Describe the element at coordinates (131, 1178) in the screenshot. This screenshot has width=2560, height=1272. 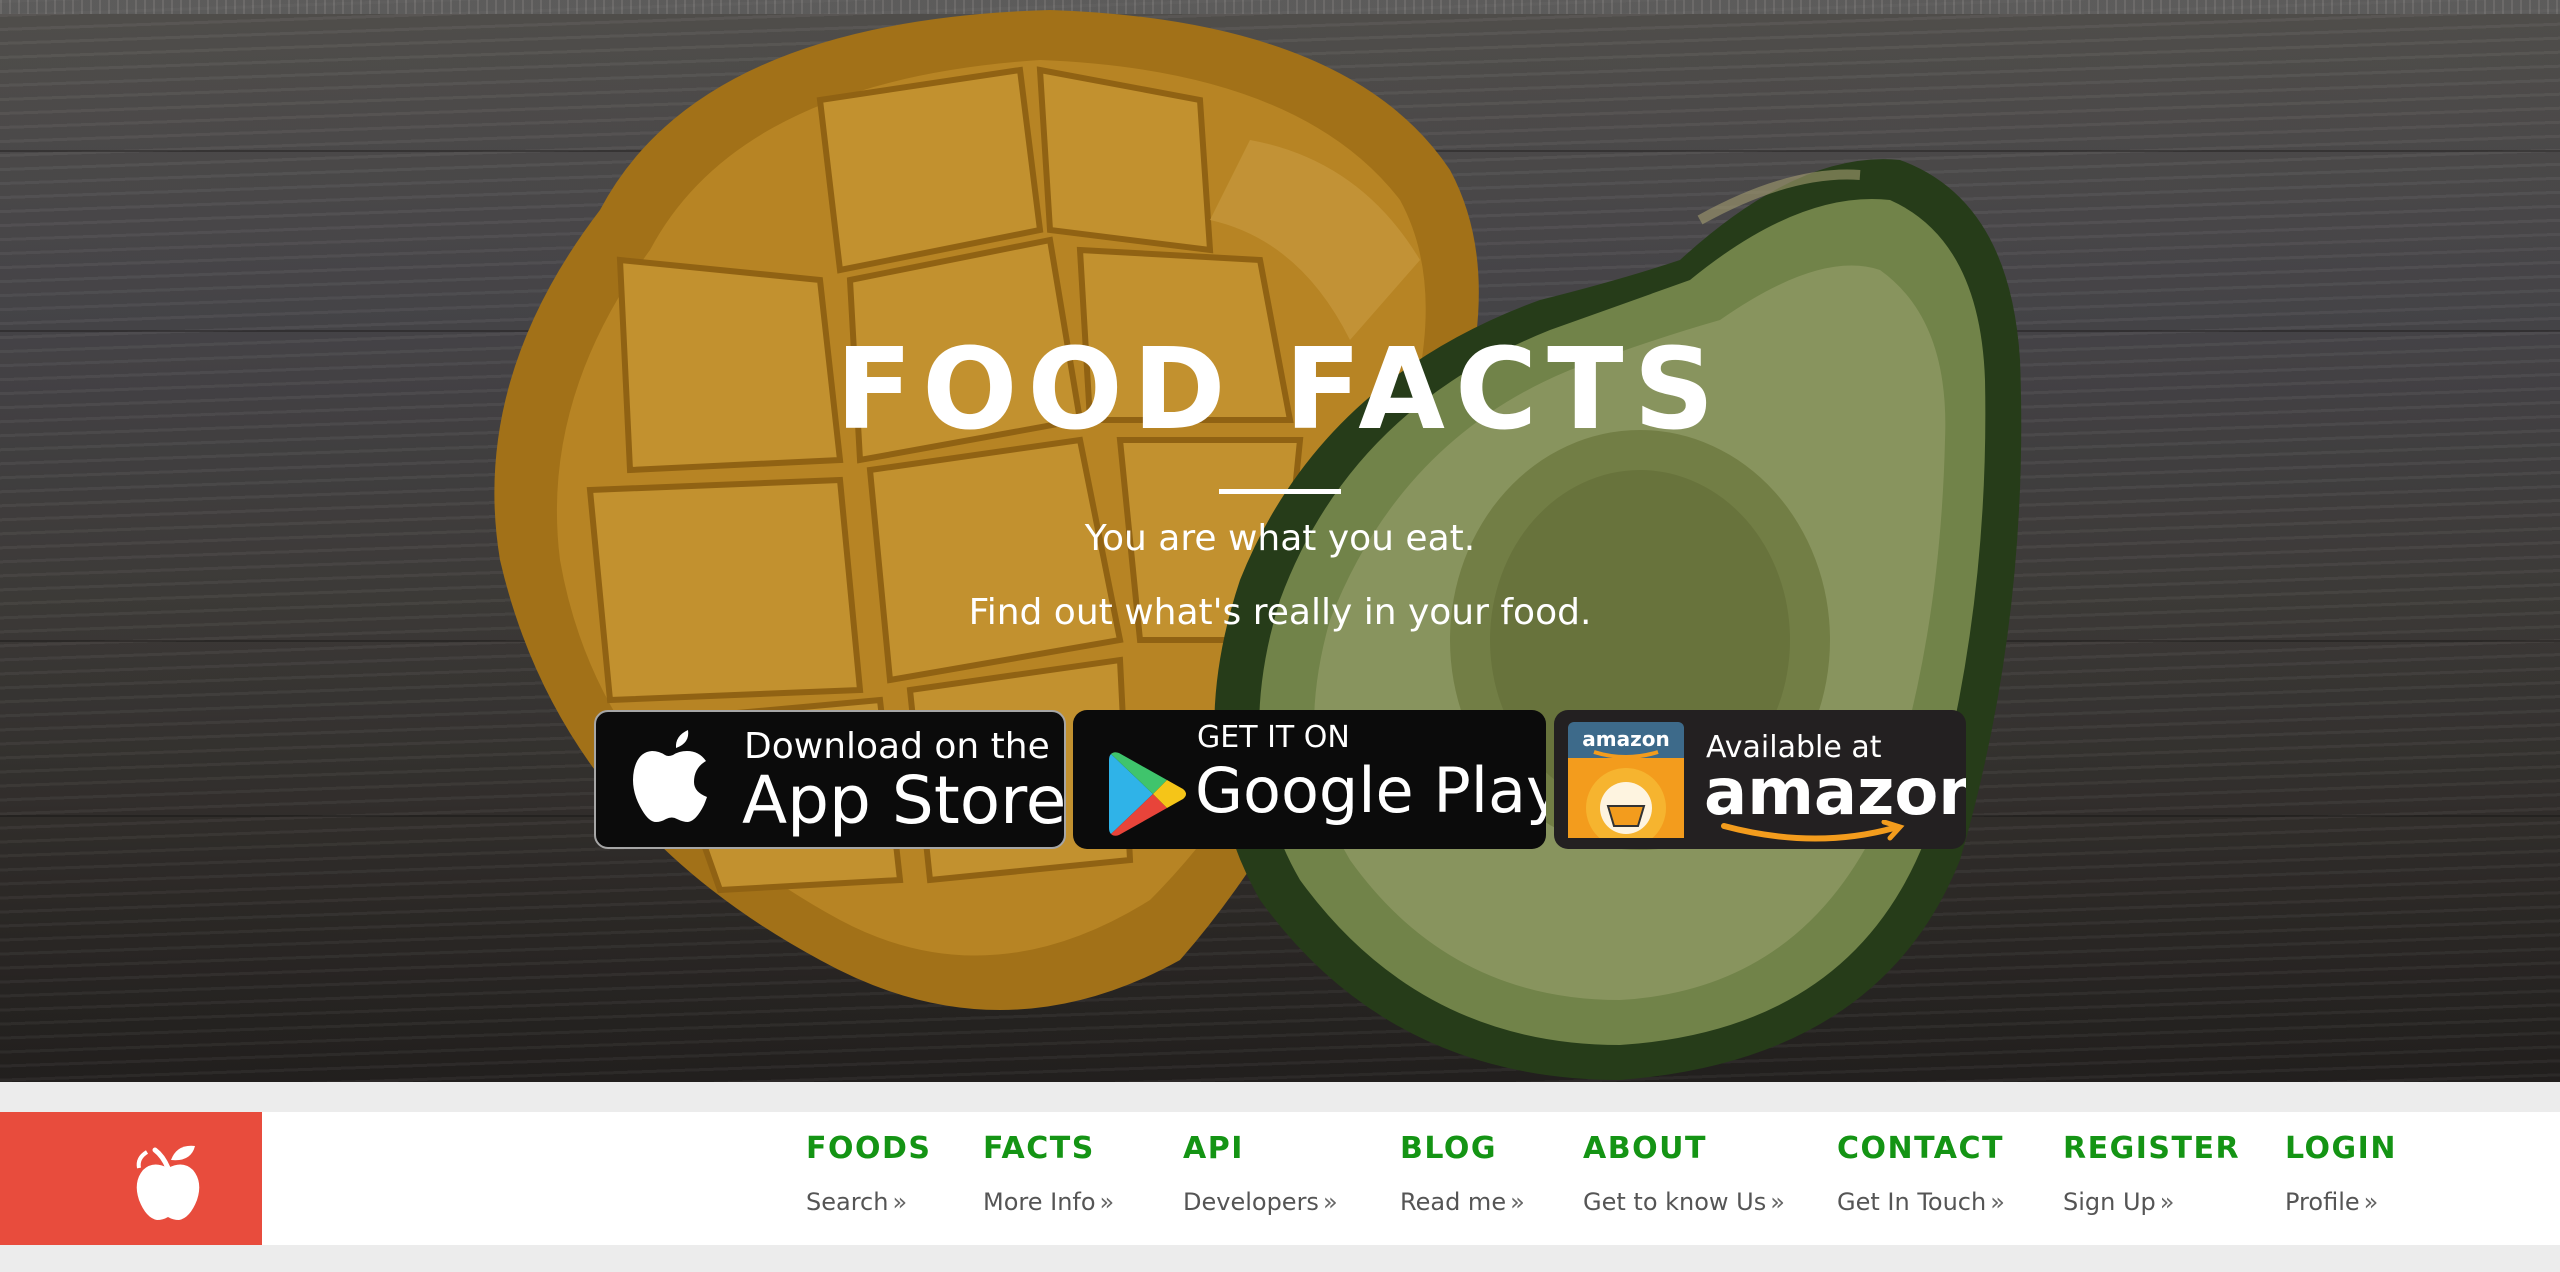
I see `home-logo-link` at that location.